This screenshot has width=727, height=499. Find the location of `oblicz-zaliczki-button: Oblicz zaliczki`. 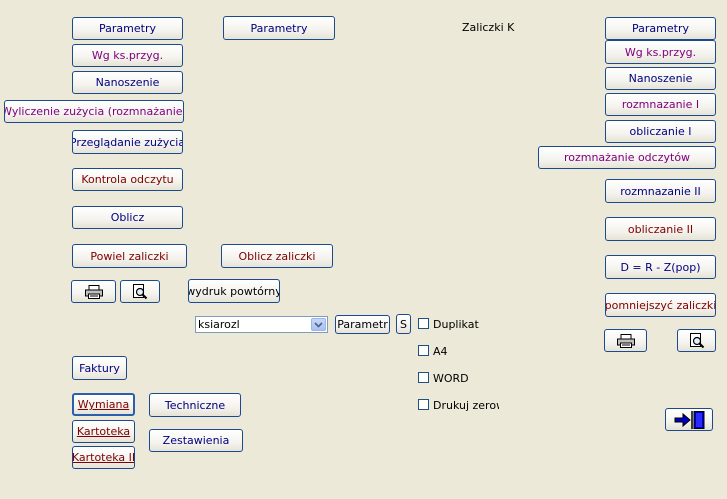

oblicz-zaliczki-button: Oblicz zaliczki is located at coordinates (277, 256).